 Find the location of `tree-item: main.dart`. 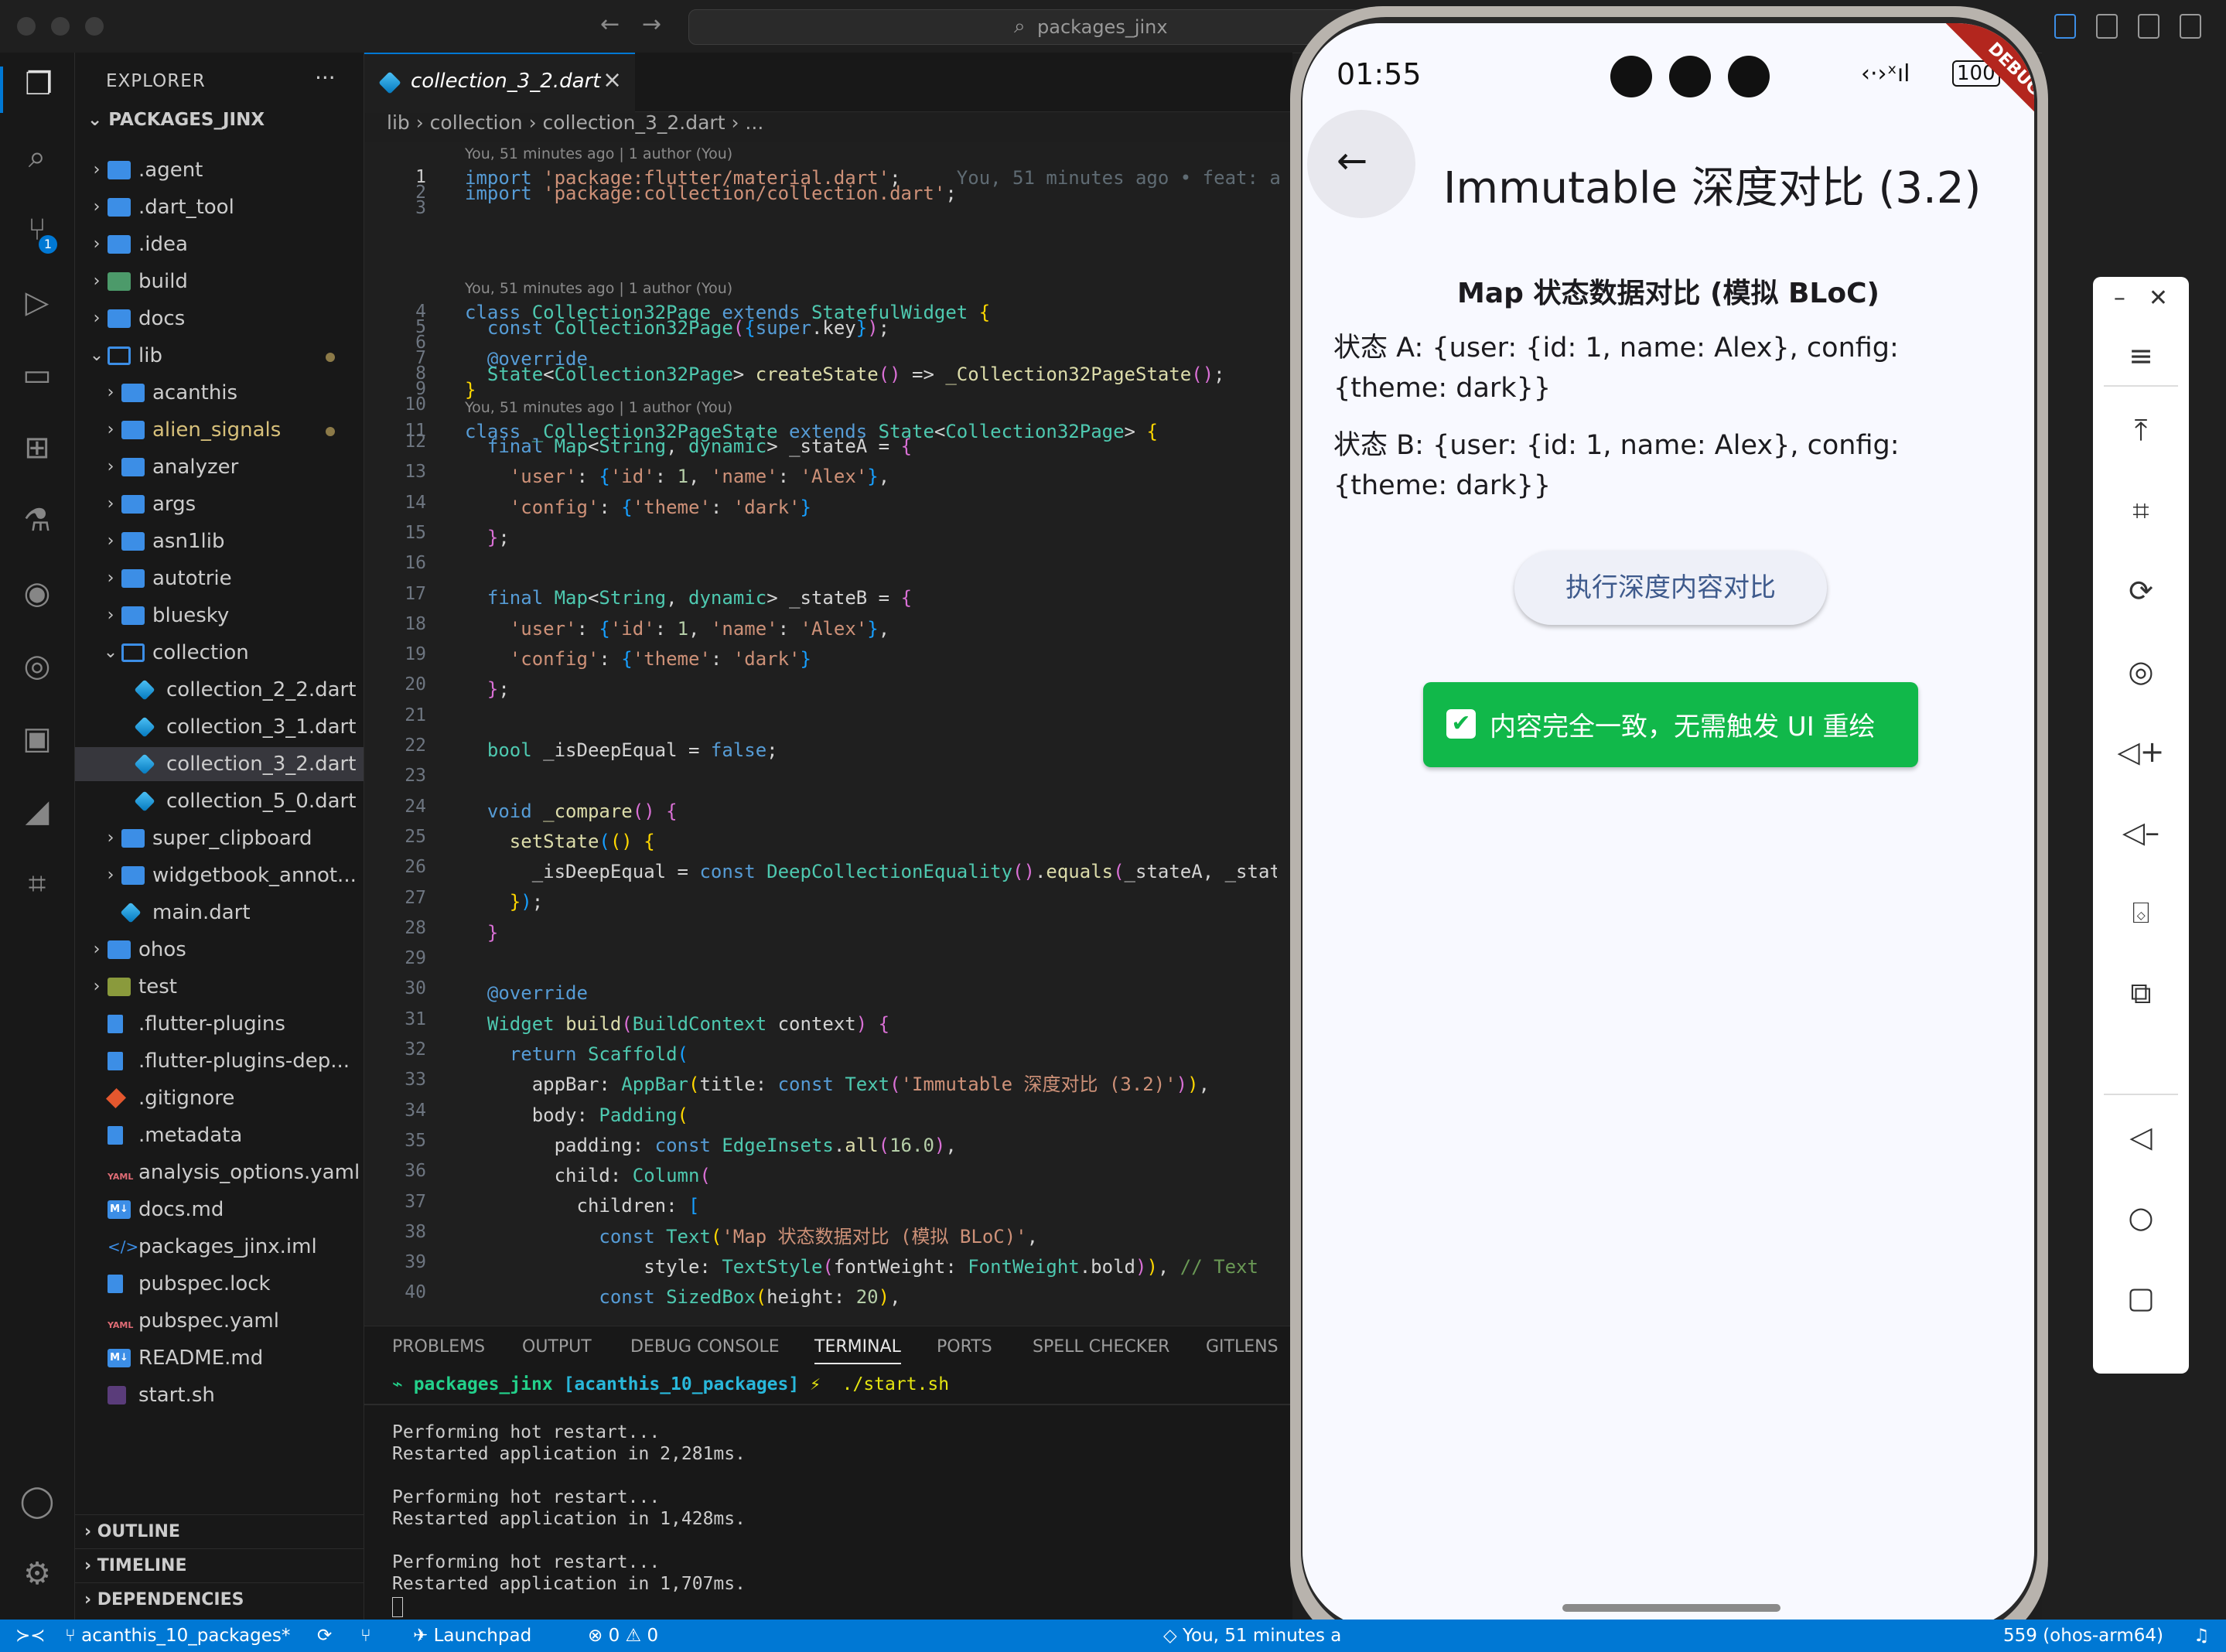

tree-item: main.dart is located at coordinates (220, 913).